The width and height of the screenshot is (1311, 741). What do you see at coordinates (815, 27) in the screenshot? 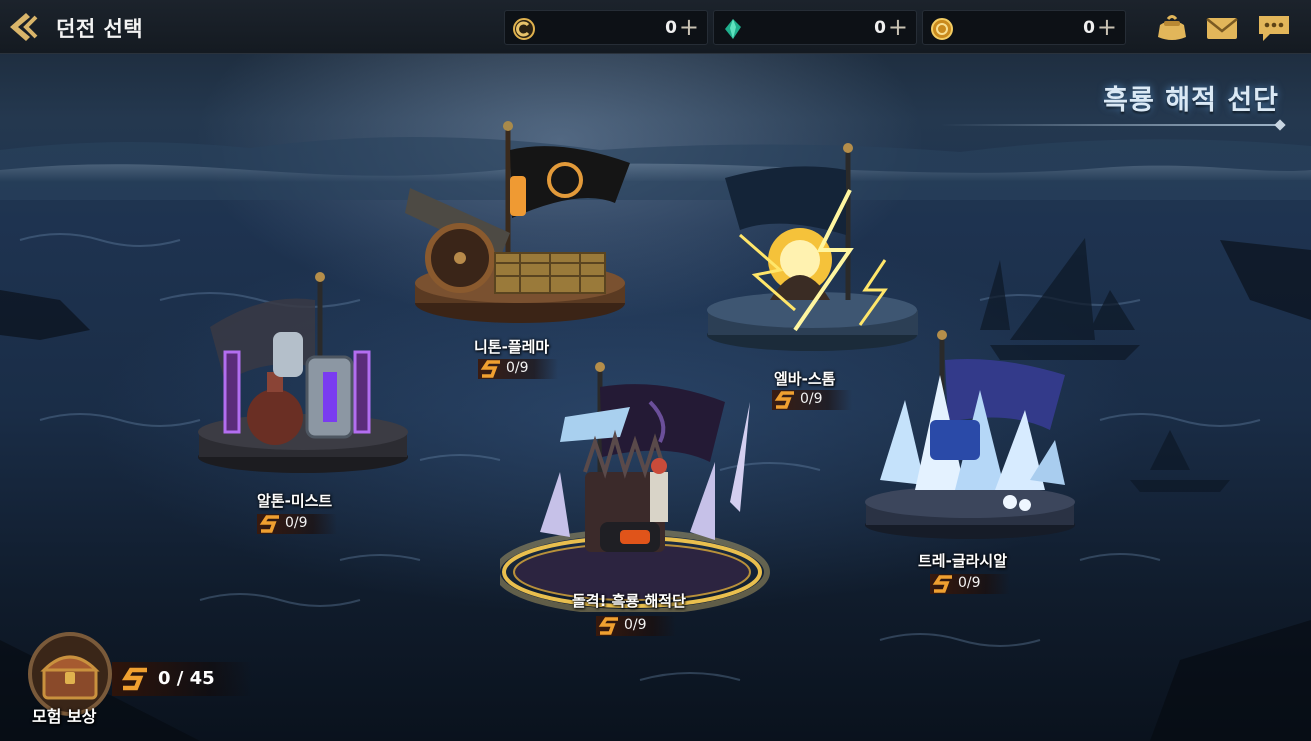
I see `currency-green-gem: 0 +` at bounding box center [815, 27].